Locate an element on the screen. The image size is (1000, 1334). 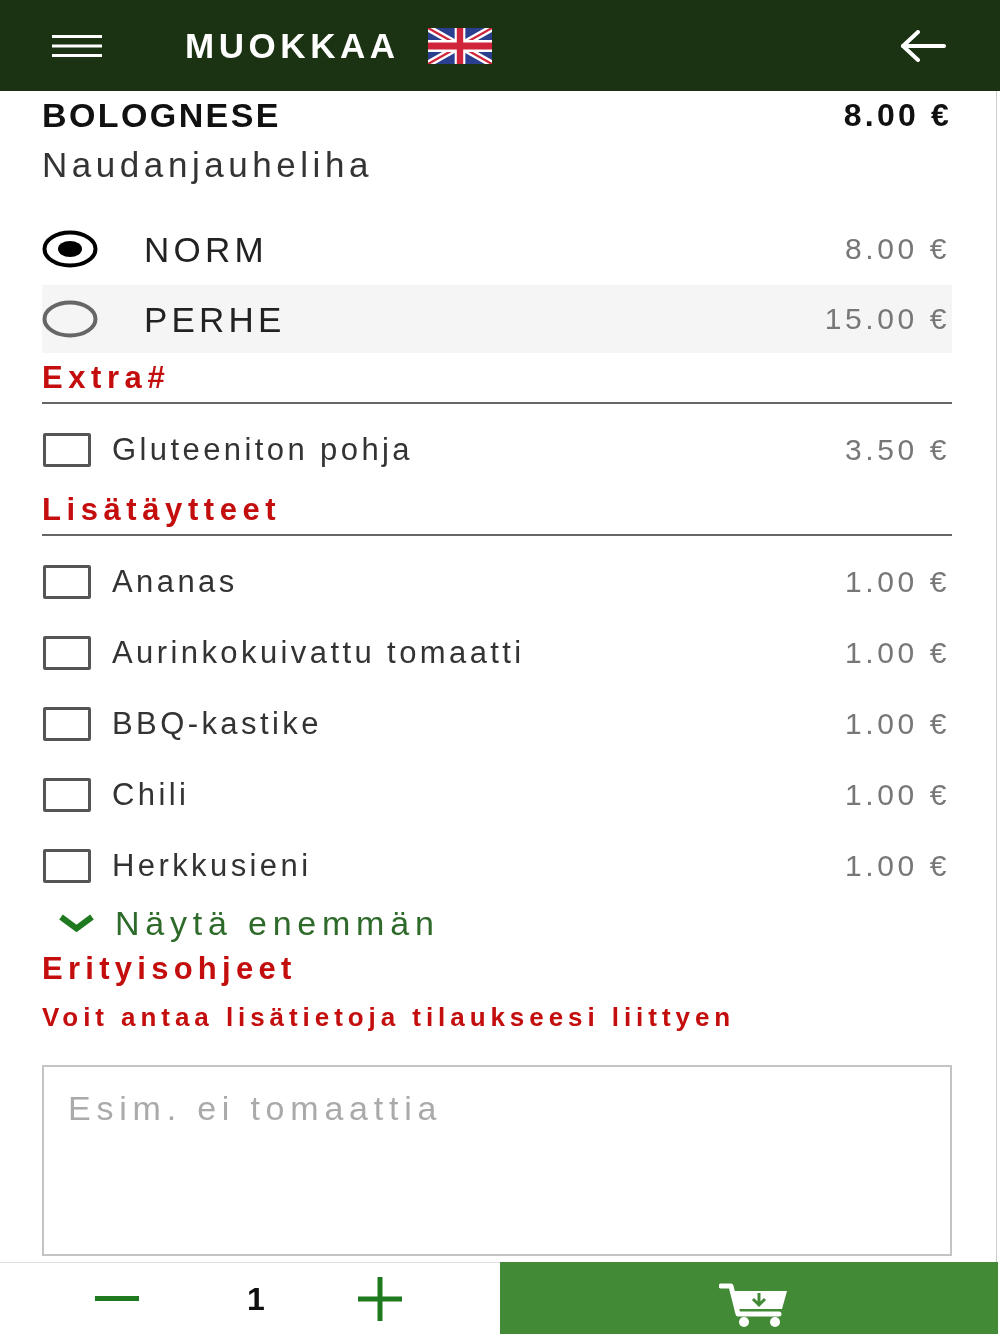
show-more-button: Näytä enemmän is located at coordinates (249, 923).